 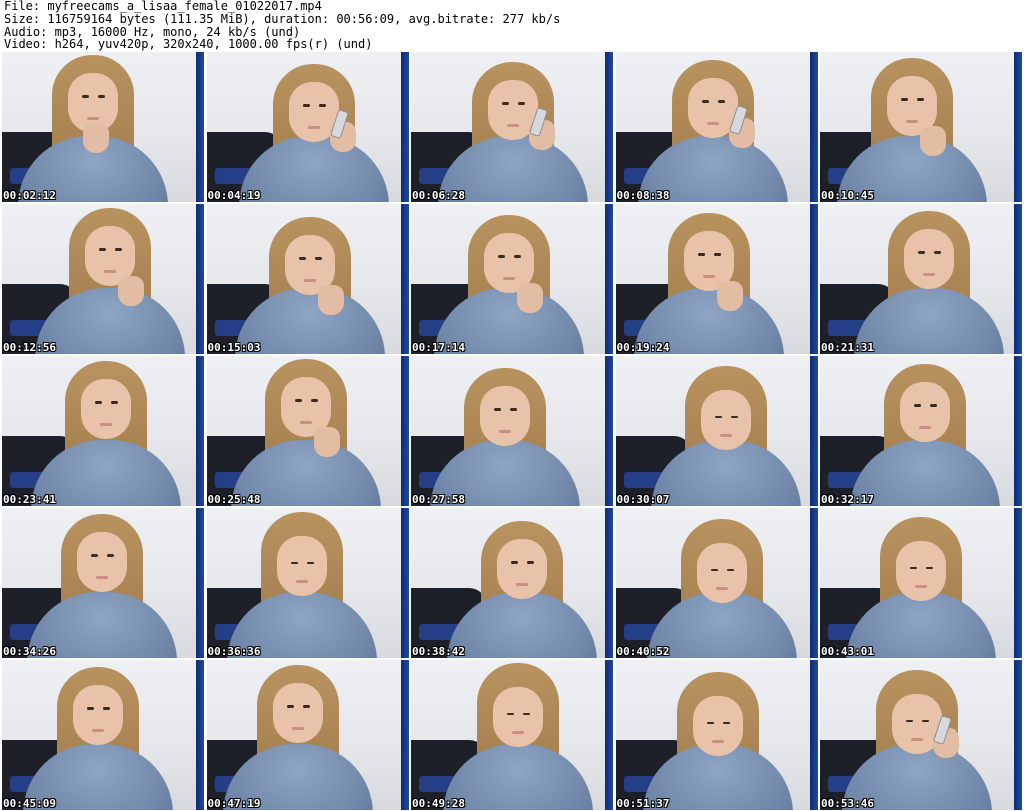 What do you see at coordinates (103, 279) in the screenshot?
I see `video-thumbnail: 00:12:56` at bounding box center [103, 279].